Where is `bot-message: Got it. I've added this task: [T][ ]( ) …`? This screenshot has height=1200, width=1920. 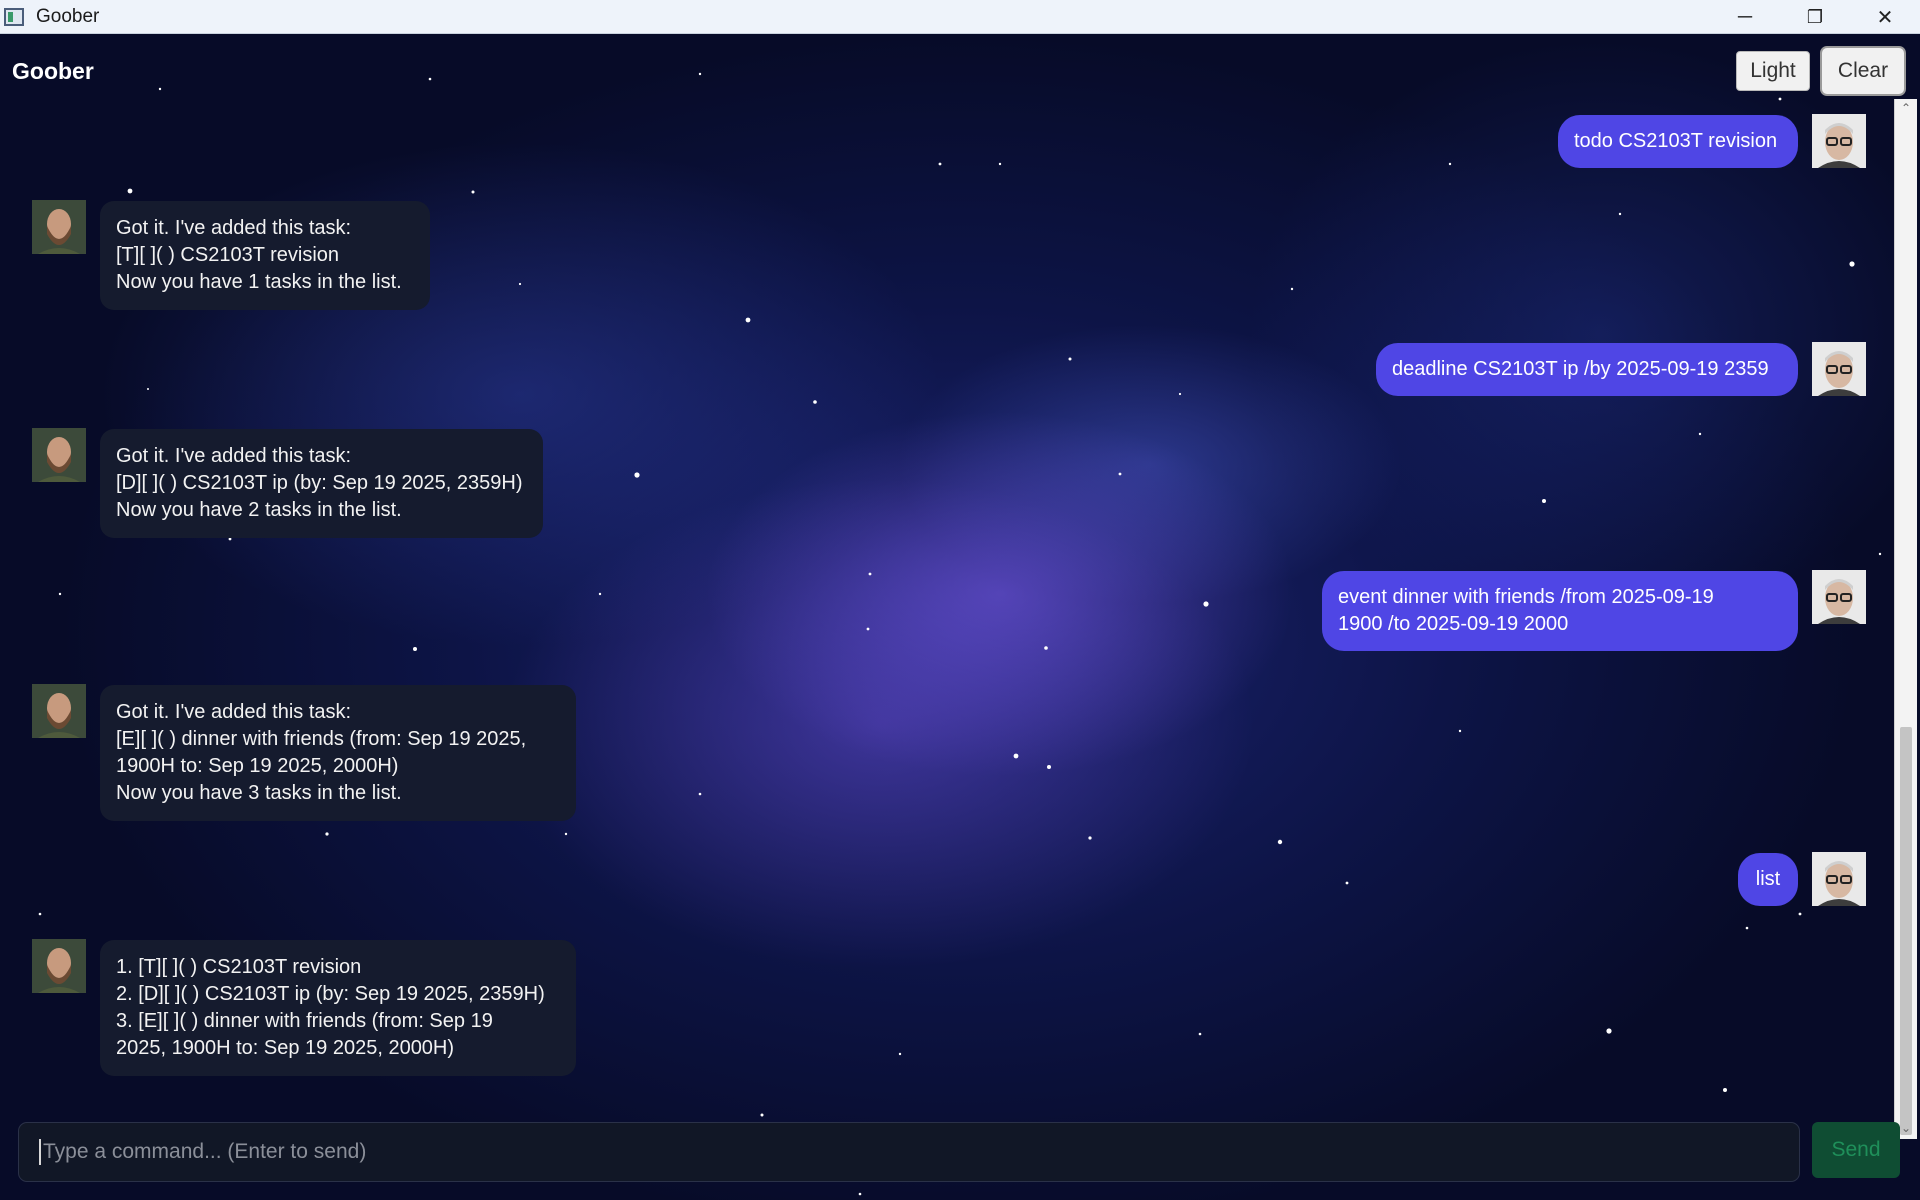 bot-message: Got it. I've added this task: [T][ ]( ) … is located at coordinates (265, 255).